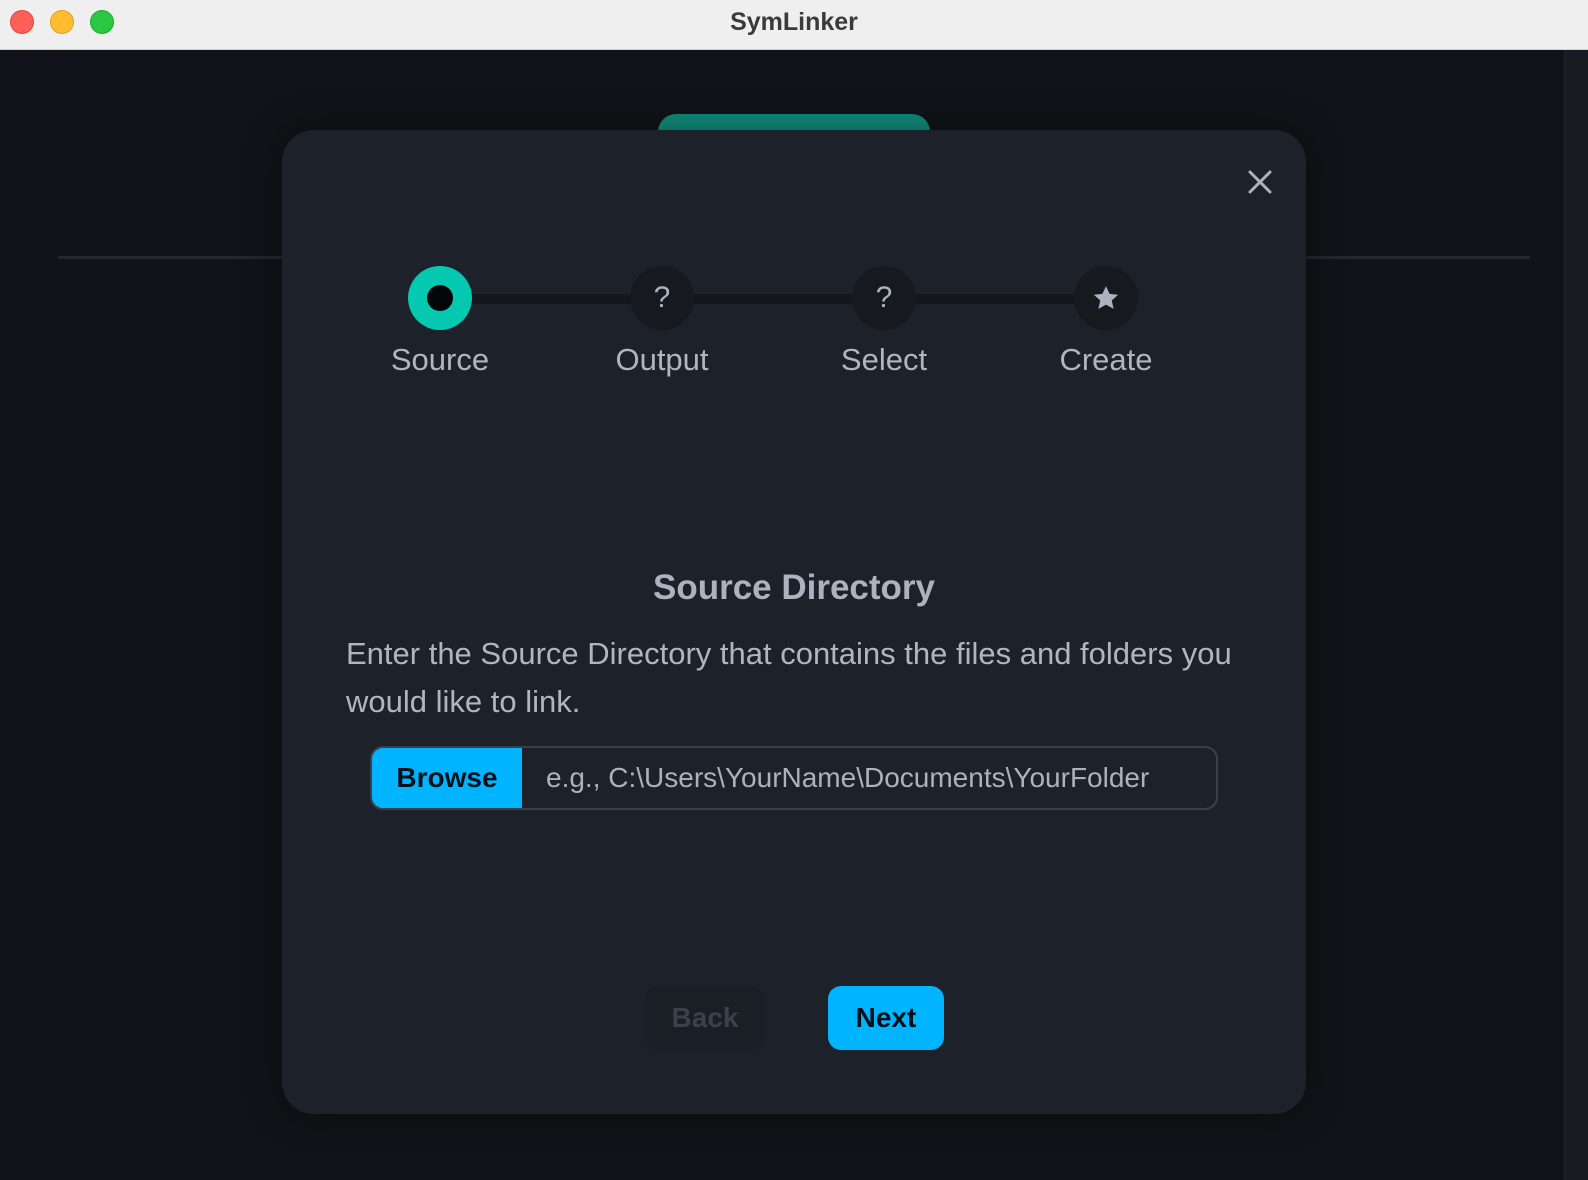  I want to click on step-label-select: Select, so click(884, 359).